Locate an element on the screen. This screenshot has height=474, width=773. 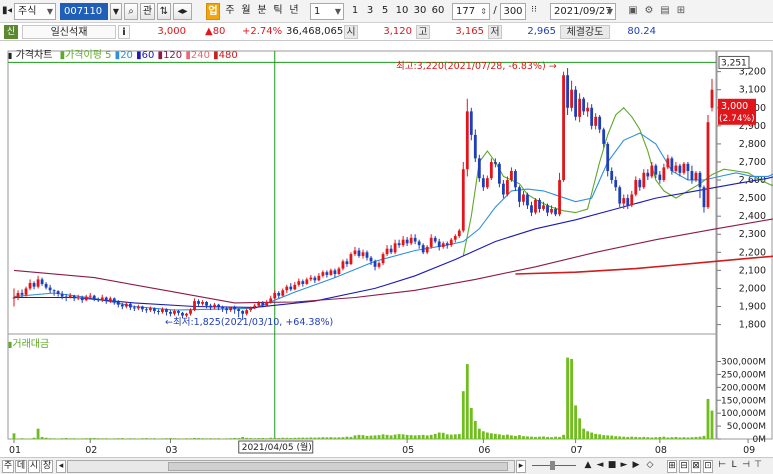
period-month-button: 월 is located at coordinates (246, 11).